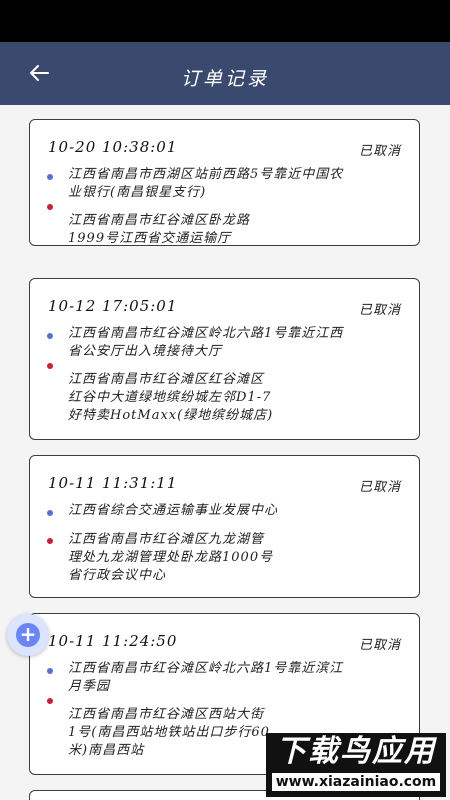  What do you see at coordinates (145, 351) in the screenshot?
I see `address-line: 省公安厅出入境接待大厅` at bounding box center [145, 351].